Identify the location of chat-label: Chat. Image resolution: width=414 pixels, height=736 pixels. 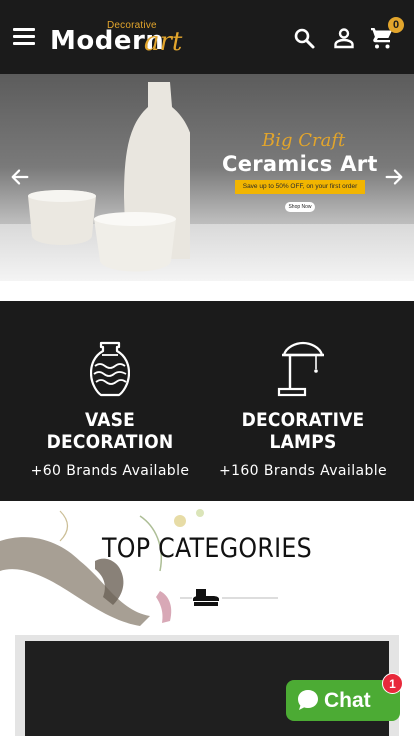
(347, 700).